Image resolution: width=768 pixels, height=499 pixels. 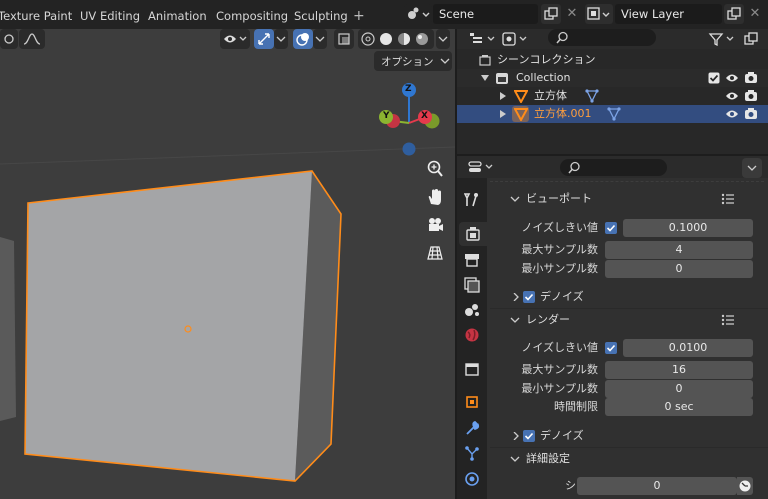 What do you see at coordinates (546, 59) in the screenshot?
I see `outliner-row-label: シーンコレクション` at bounding box center [546, 59].